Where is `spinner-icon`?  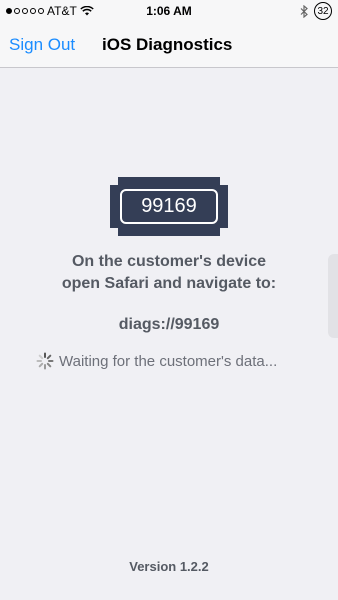
spinner-icon is located at coordinates (45, 361).